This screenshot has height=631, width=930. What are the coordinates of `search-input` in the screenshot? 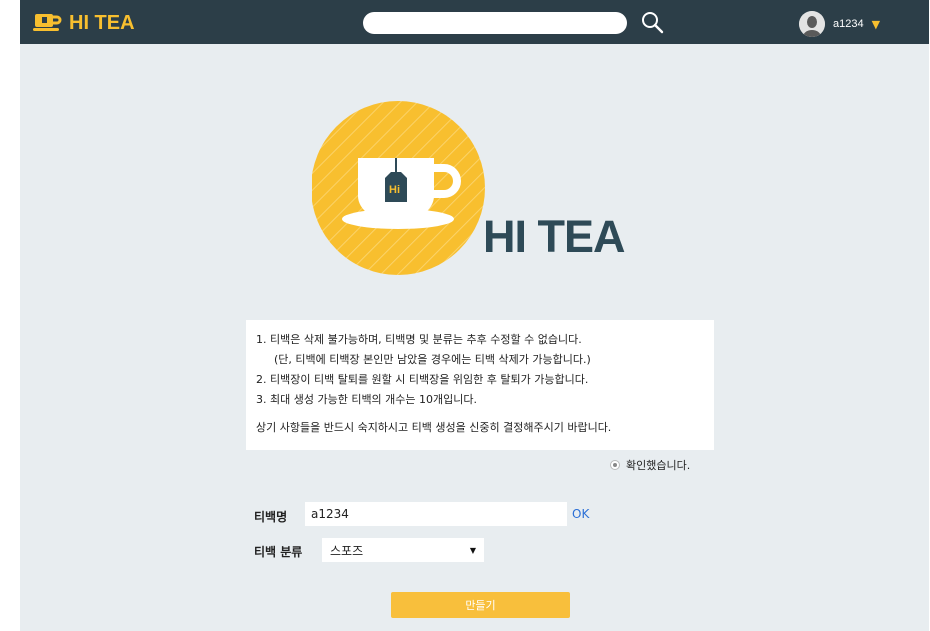 It's located at (495, 23).